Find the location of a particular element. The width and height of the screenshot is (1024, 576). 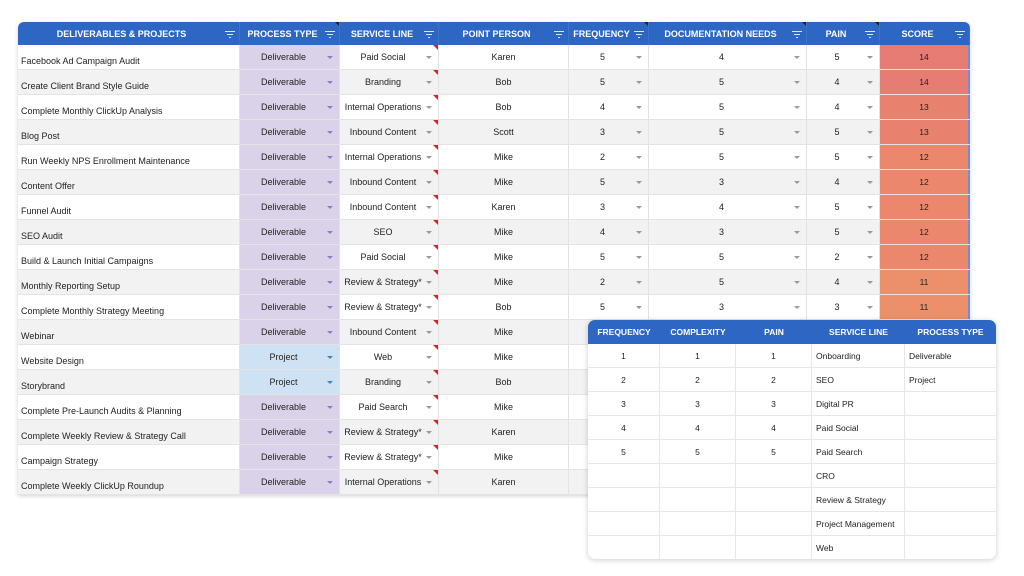

lookup-service-line-cell: Project Management is located at coordinates (858, 523).